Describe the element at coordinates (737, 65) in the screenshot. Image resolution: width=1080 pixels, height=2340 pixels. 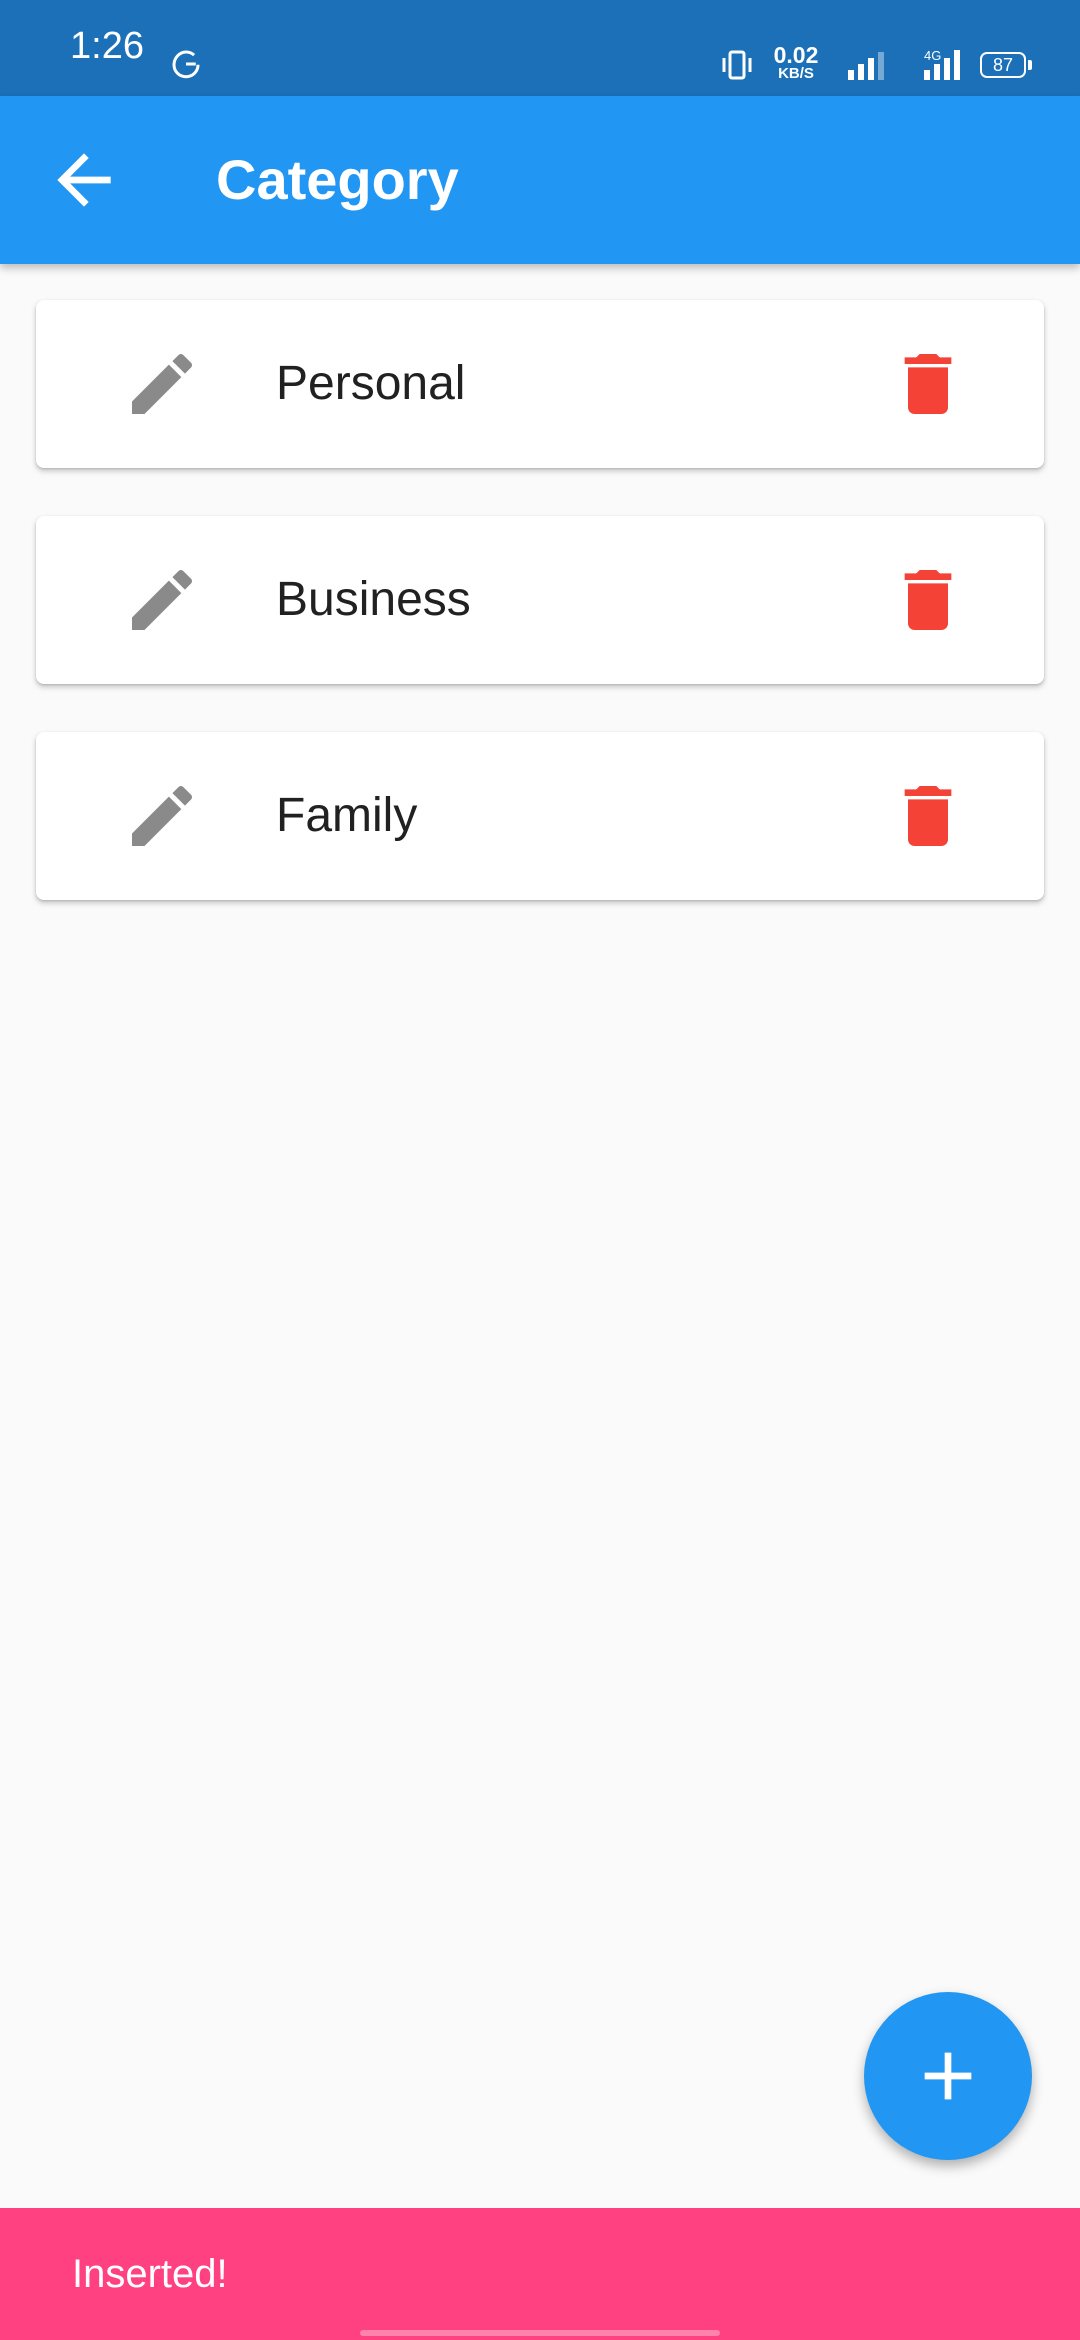
I see `vibrate-icon` at that location.